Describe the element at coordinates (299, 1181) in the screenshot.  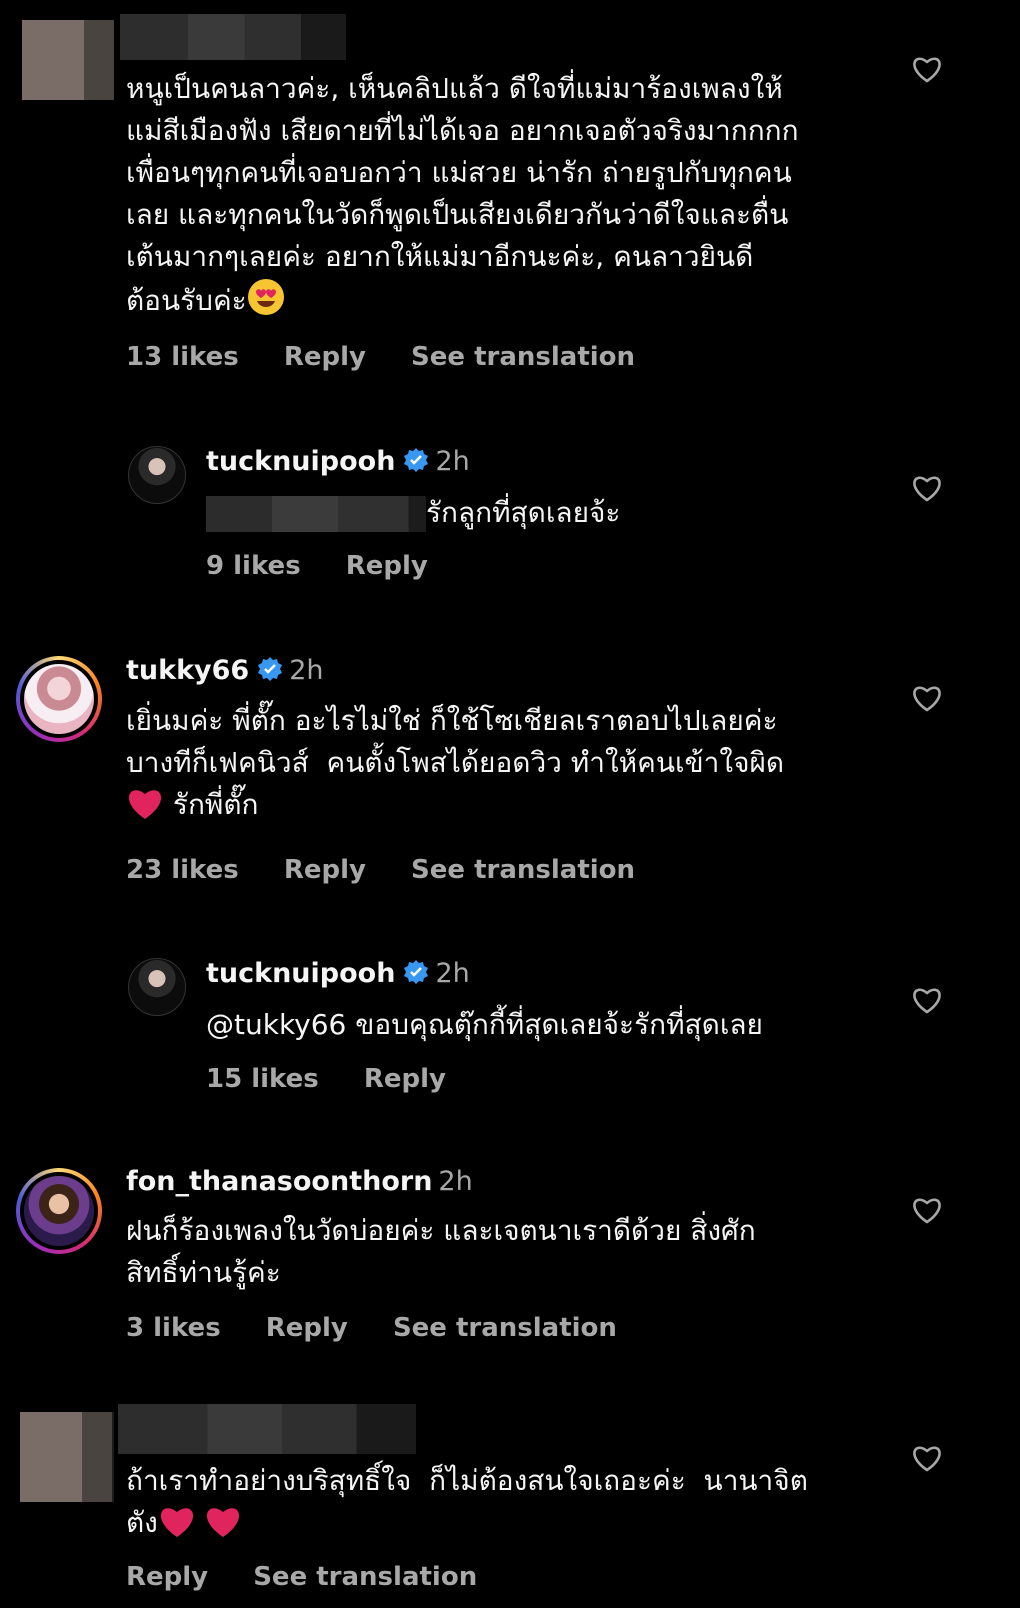
I see `username: fon_thanasoonthorn 2h` at that location.